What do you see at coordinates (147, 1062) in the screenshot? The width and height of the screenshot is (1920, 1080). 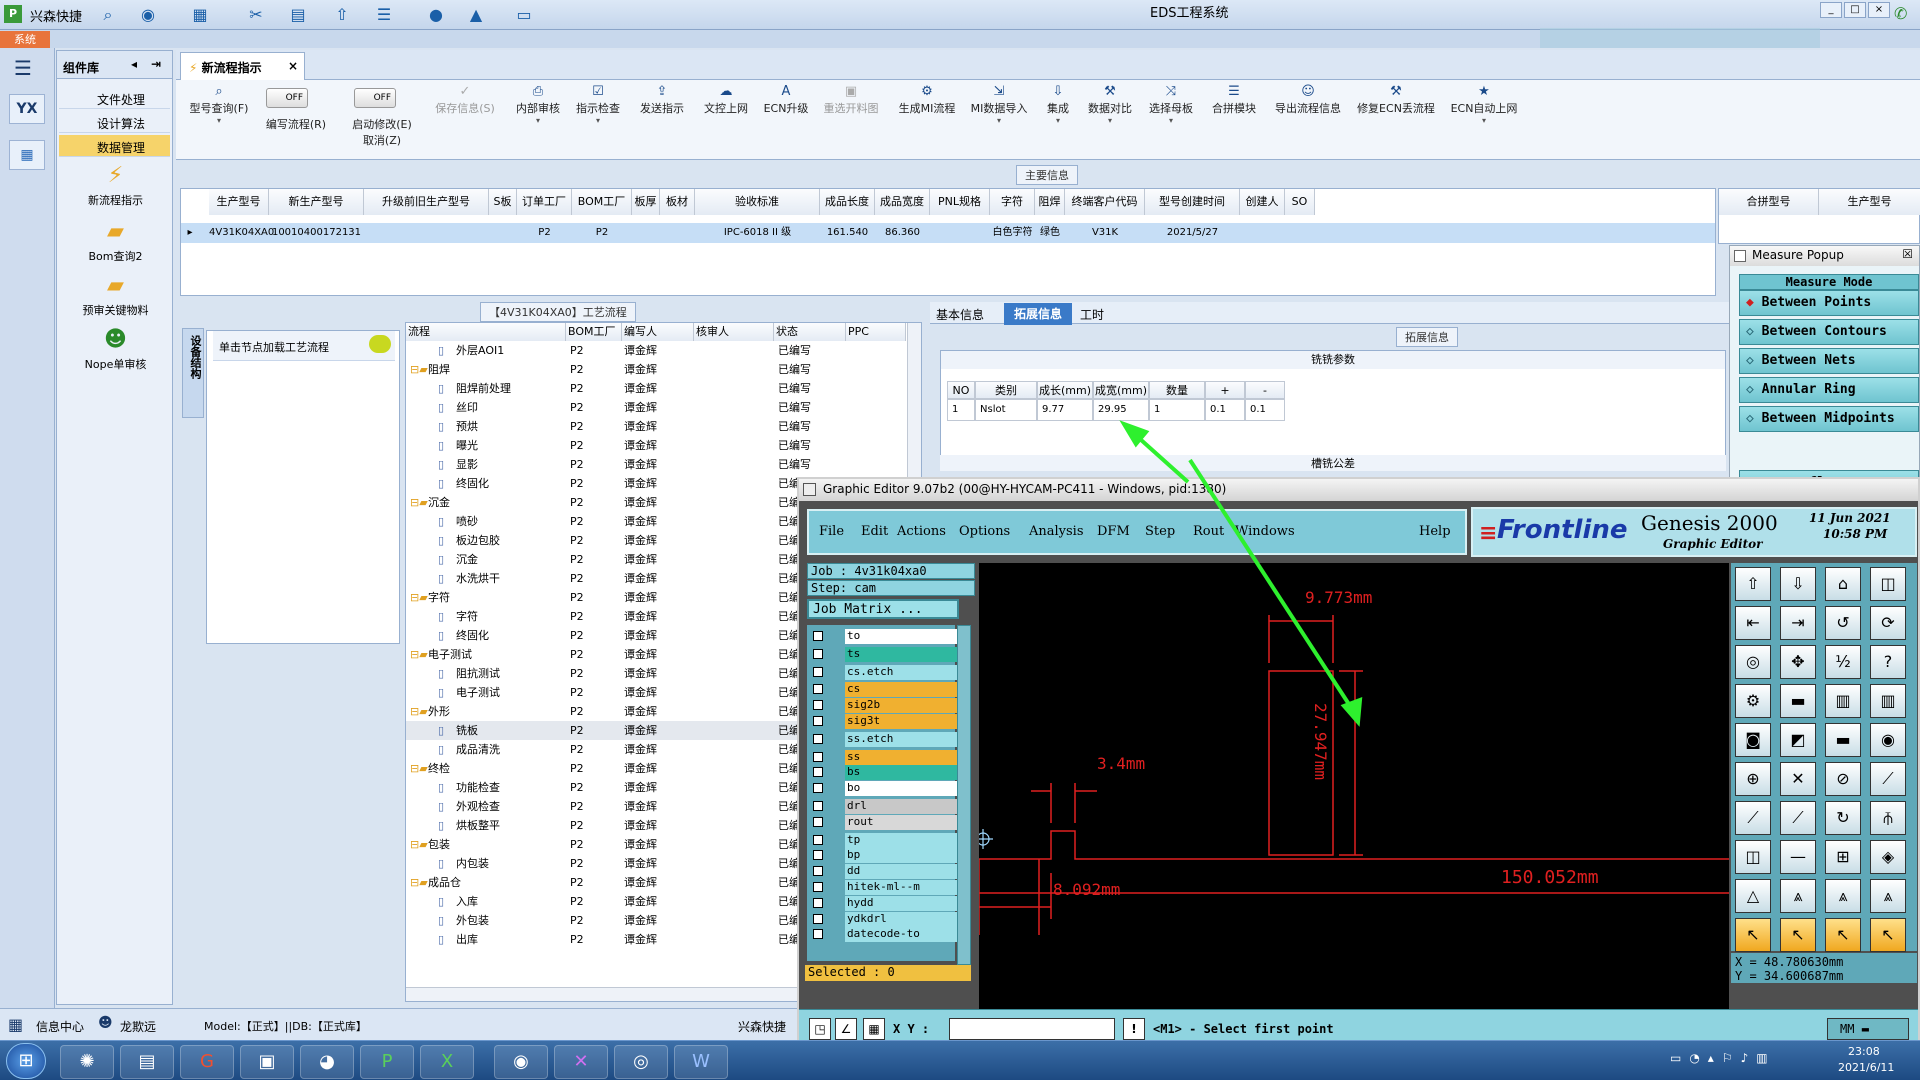 I see `taskbar-app-notepad: ▤` at bounding box center [147, 1062].